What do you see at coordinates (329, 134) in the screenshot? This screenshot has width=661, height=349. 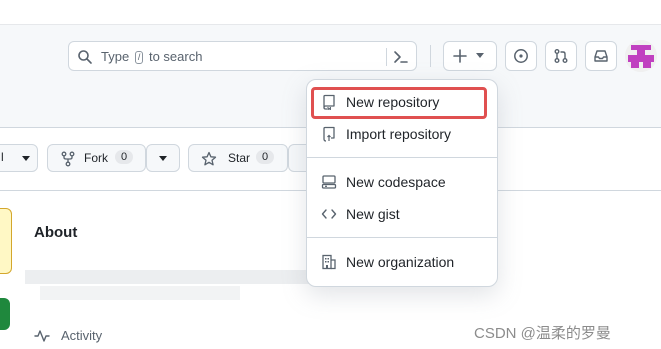 I see `repo-push-icon` at bounding box center [329, 134].